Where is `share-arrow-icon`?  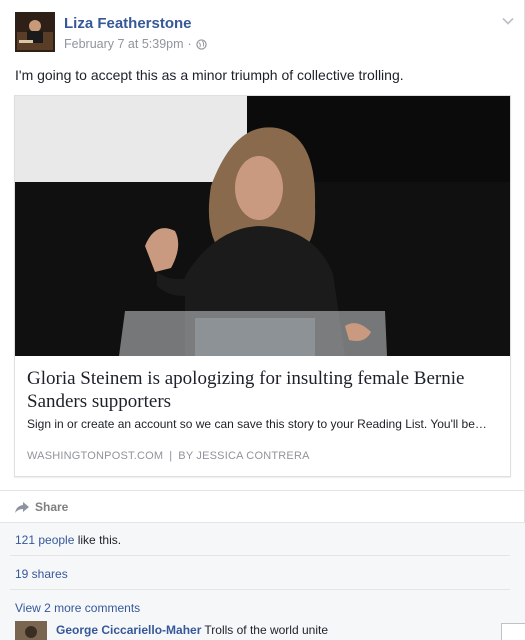
share-arrow-icon is located at coordinates (22, 507).